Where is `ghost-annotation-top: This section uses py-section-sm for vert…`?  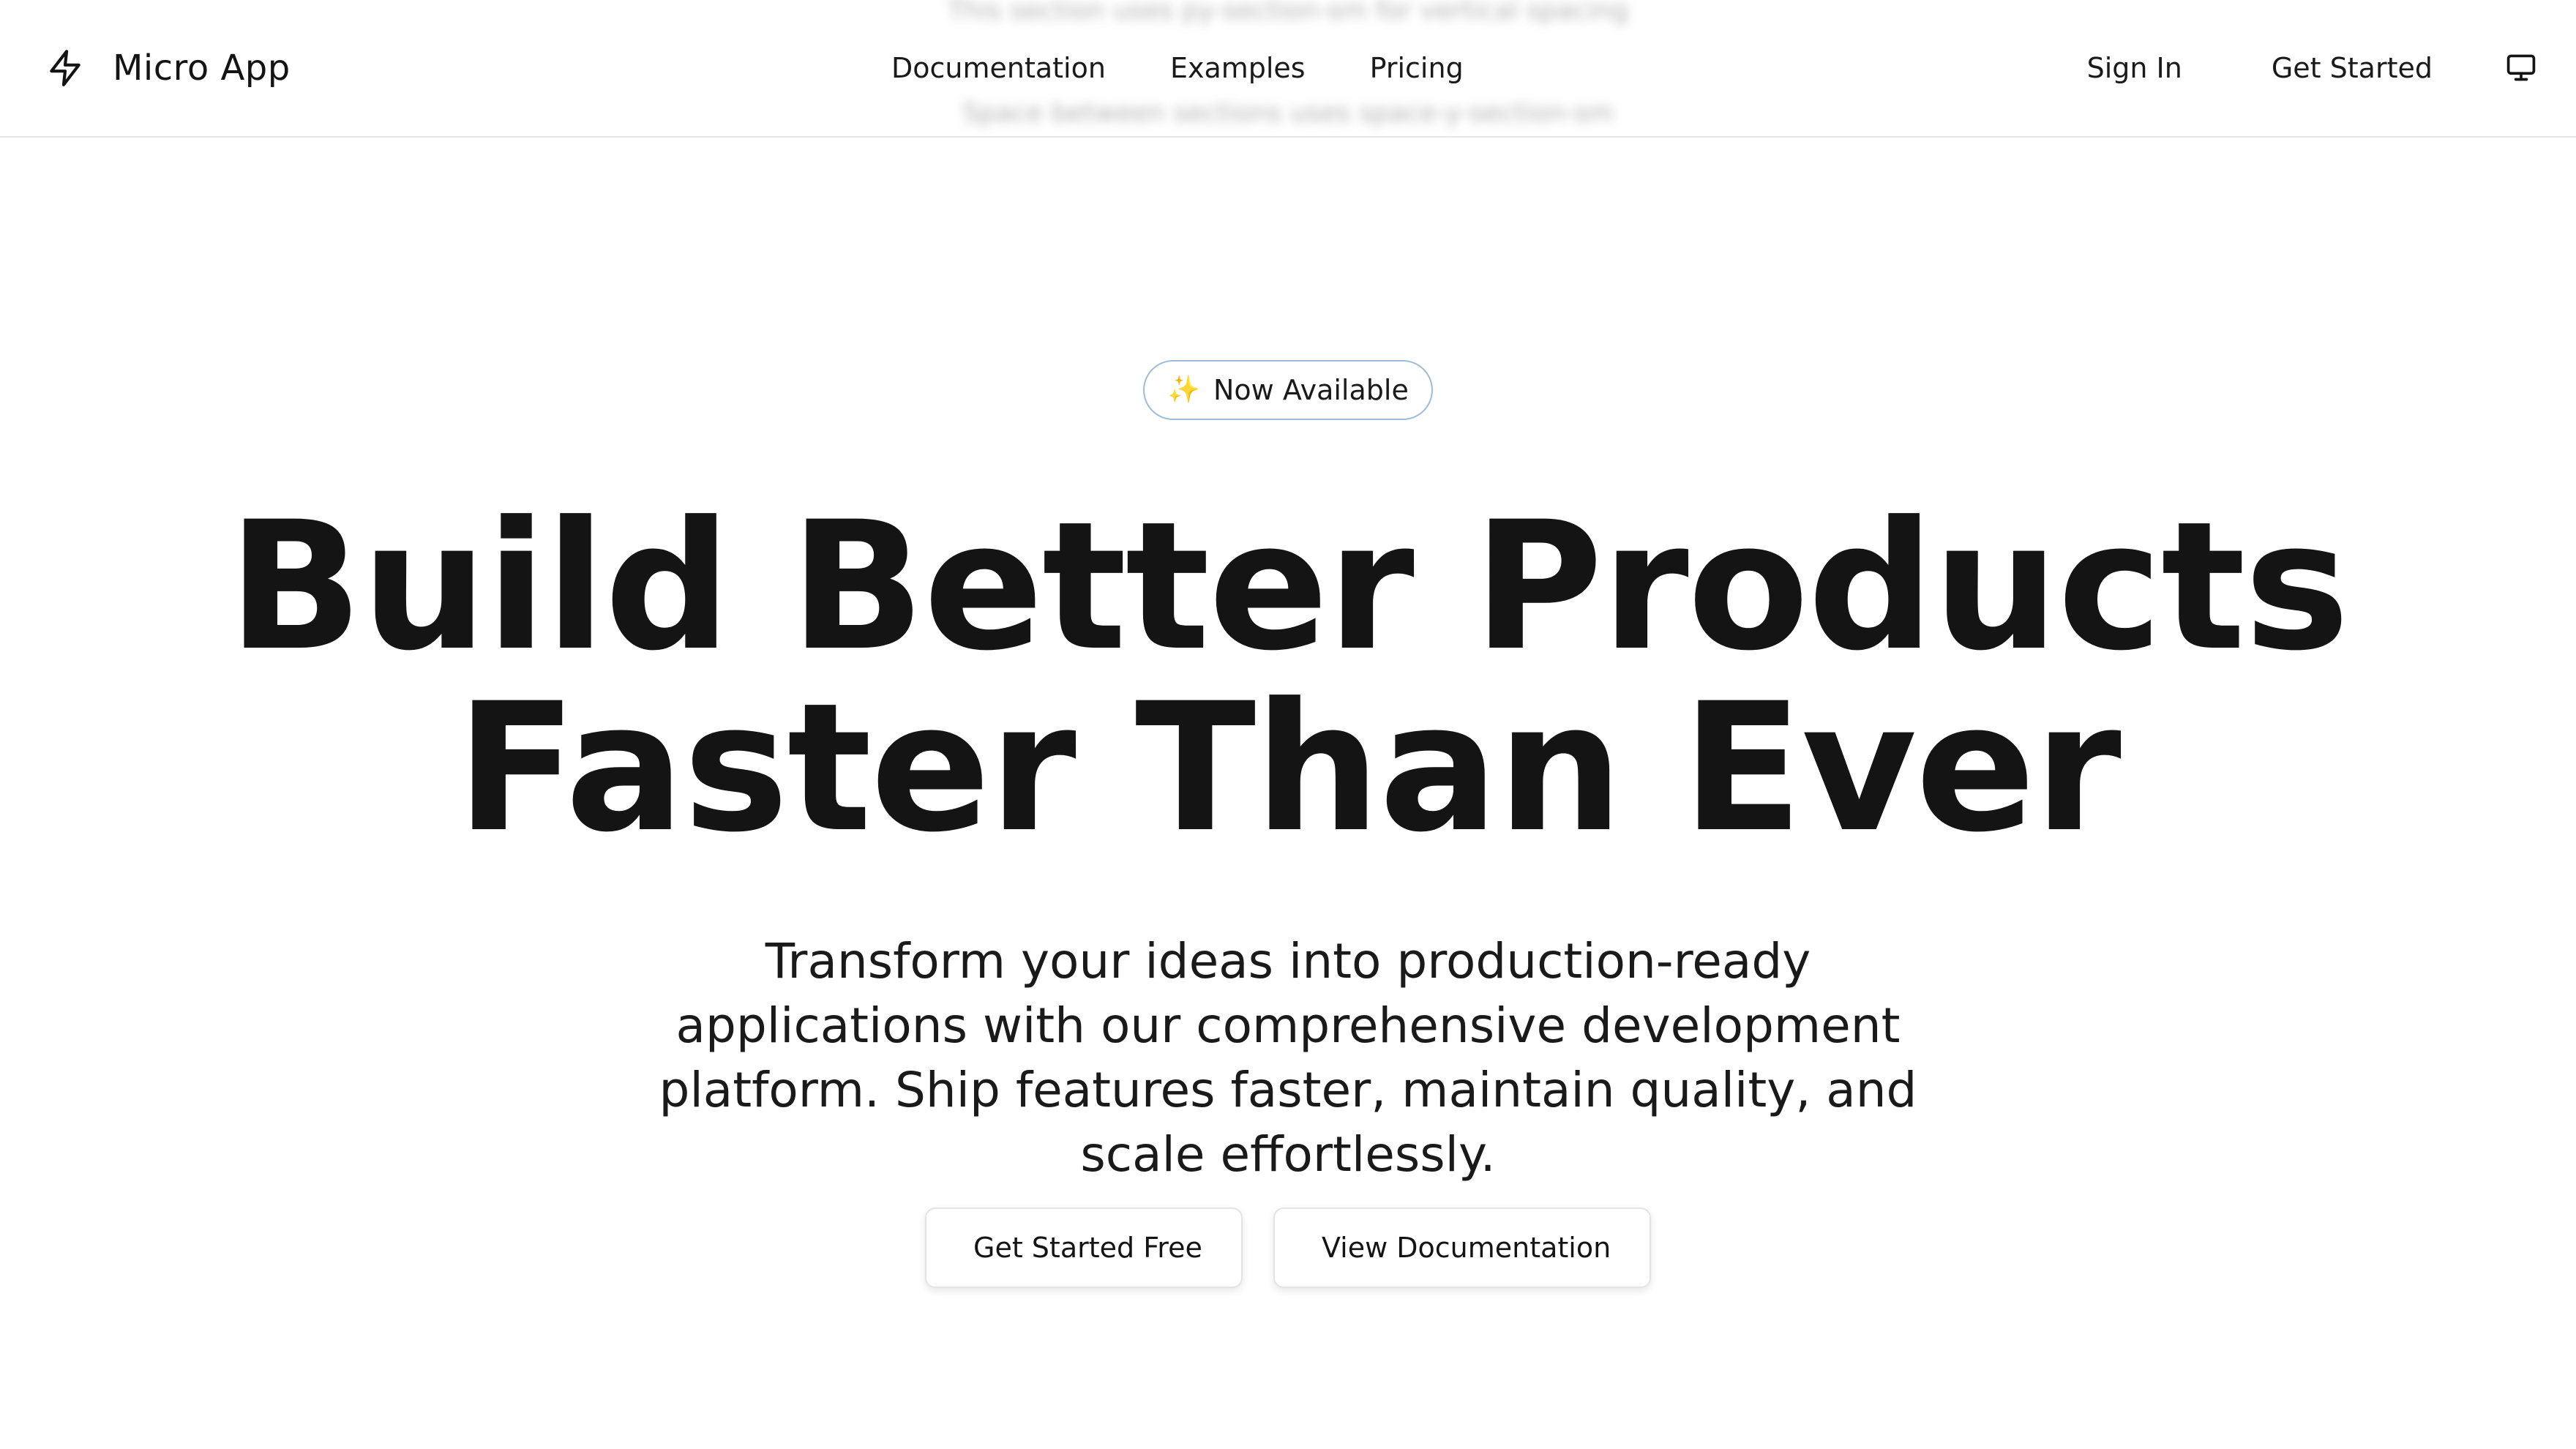
ghost-annotation-top: This section uses py-section-sm for vert… is located at coordinates (1288, 13).